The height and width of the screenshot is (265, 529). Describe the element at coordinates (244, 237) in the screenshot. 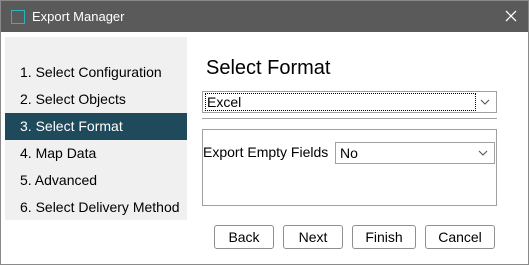

I see `back-button: Back` at that location.